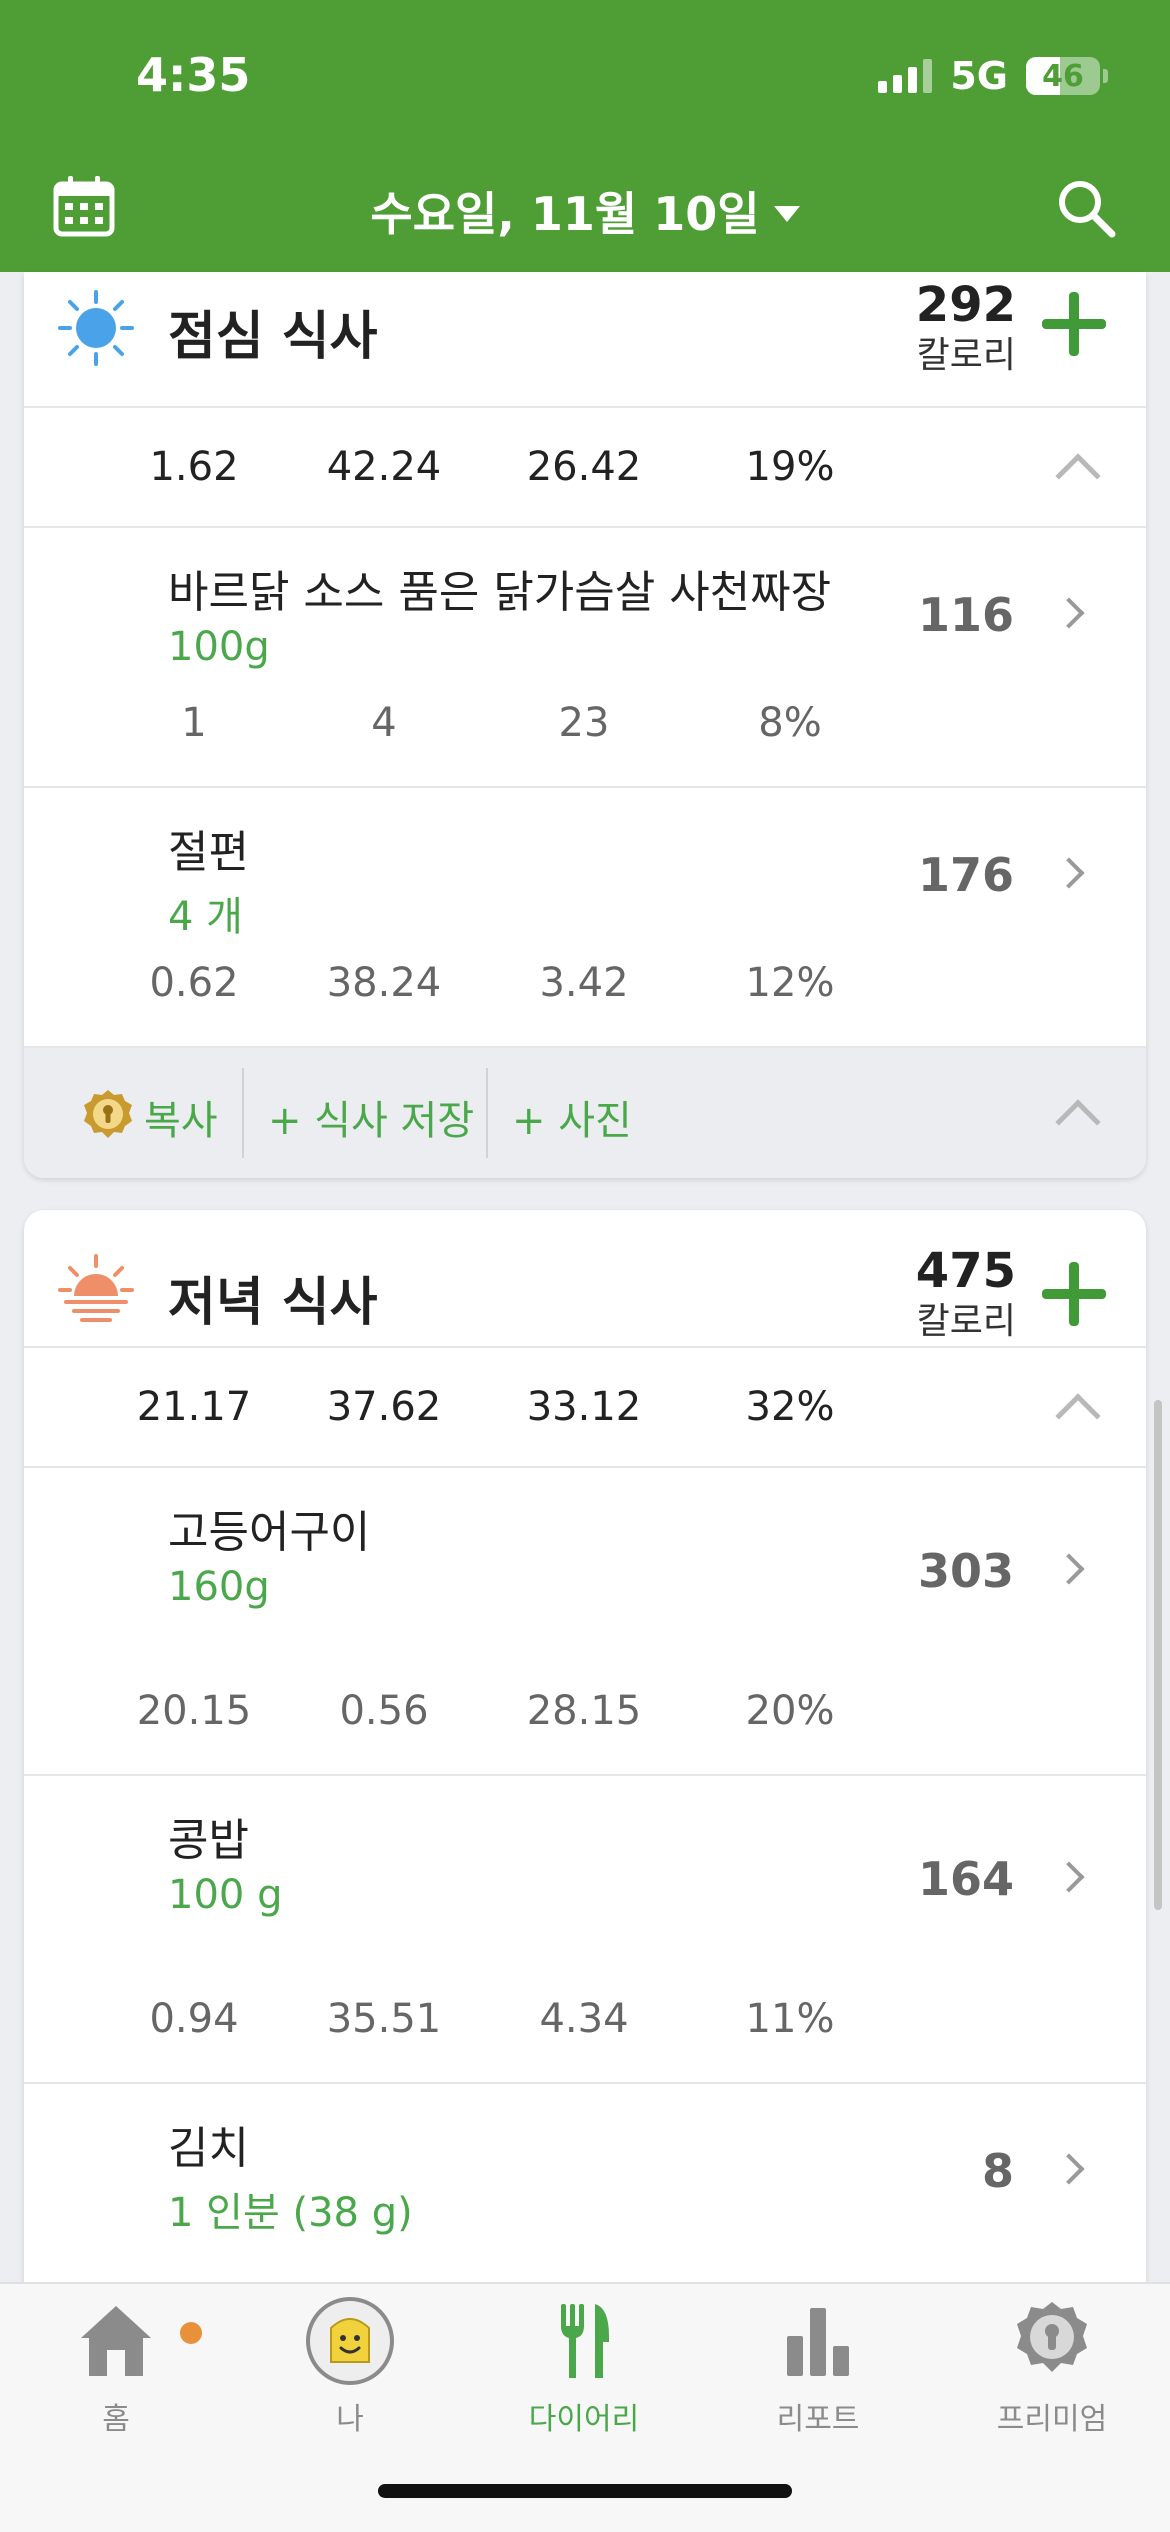 The height and width of the screenshot is (2532, 1170). I want to click on battery-icon: 46, so click(1067, 76).